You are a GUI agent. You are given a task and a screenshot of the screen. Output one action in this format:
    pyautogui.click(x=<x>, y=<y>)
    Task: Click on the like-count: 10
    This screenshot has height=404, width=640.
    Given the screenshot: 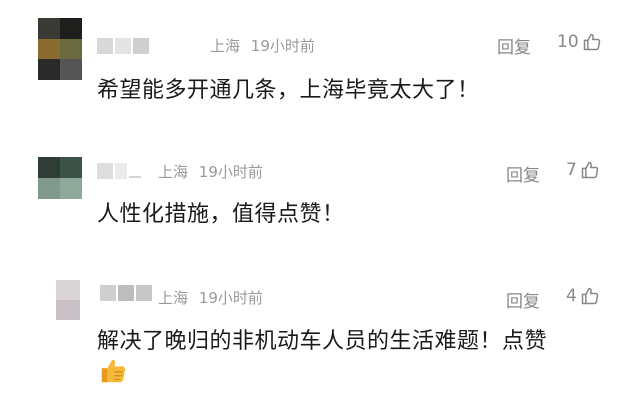 What is the action you would take?
    pyautogui.click(x=568, y=42)
    